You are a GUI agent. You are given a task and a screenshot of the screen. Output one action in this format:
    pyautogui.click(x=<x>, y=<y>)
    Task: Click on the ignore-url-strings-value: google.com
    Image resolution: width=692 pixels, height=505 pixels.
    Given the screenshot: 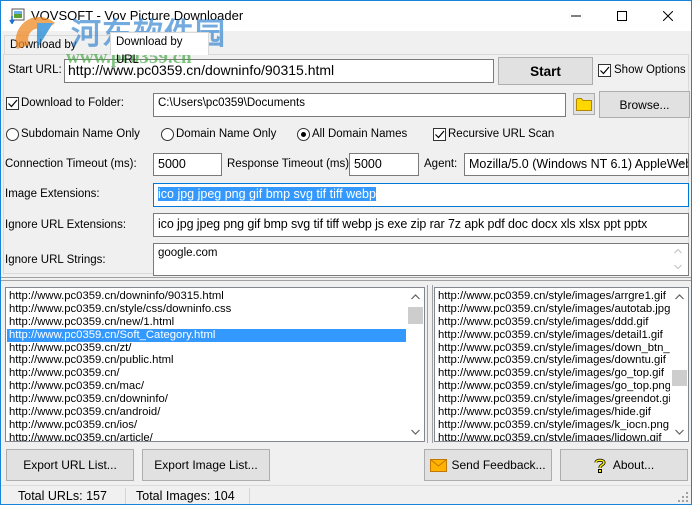 What is the action you would take?
    pyautogui.click(x=188, y=253)
    